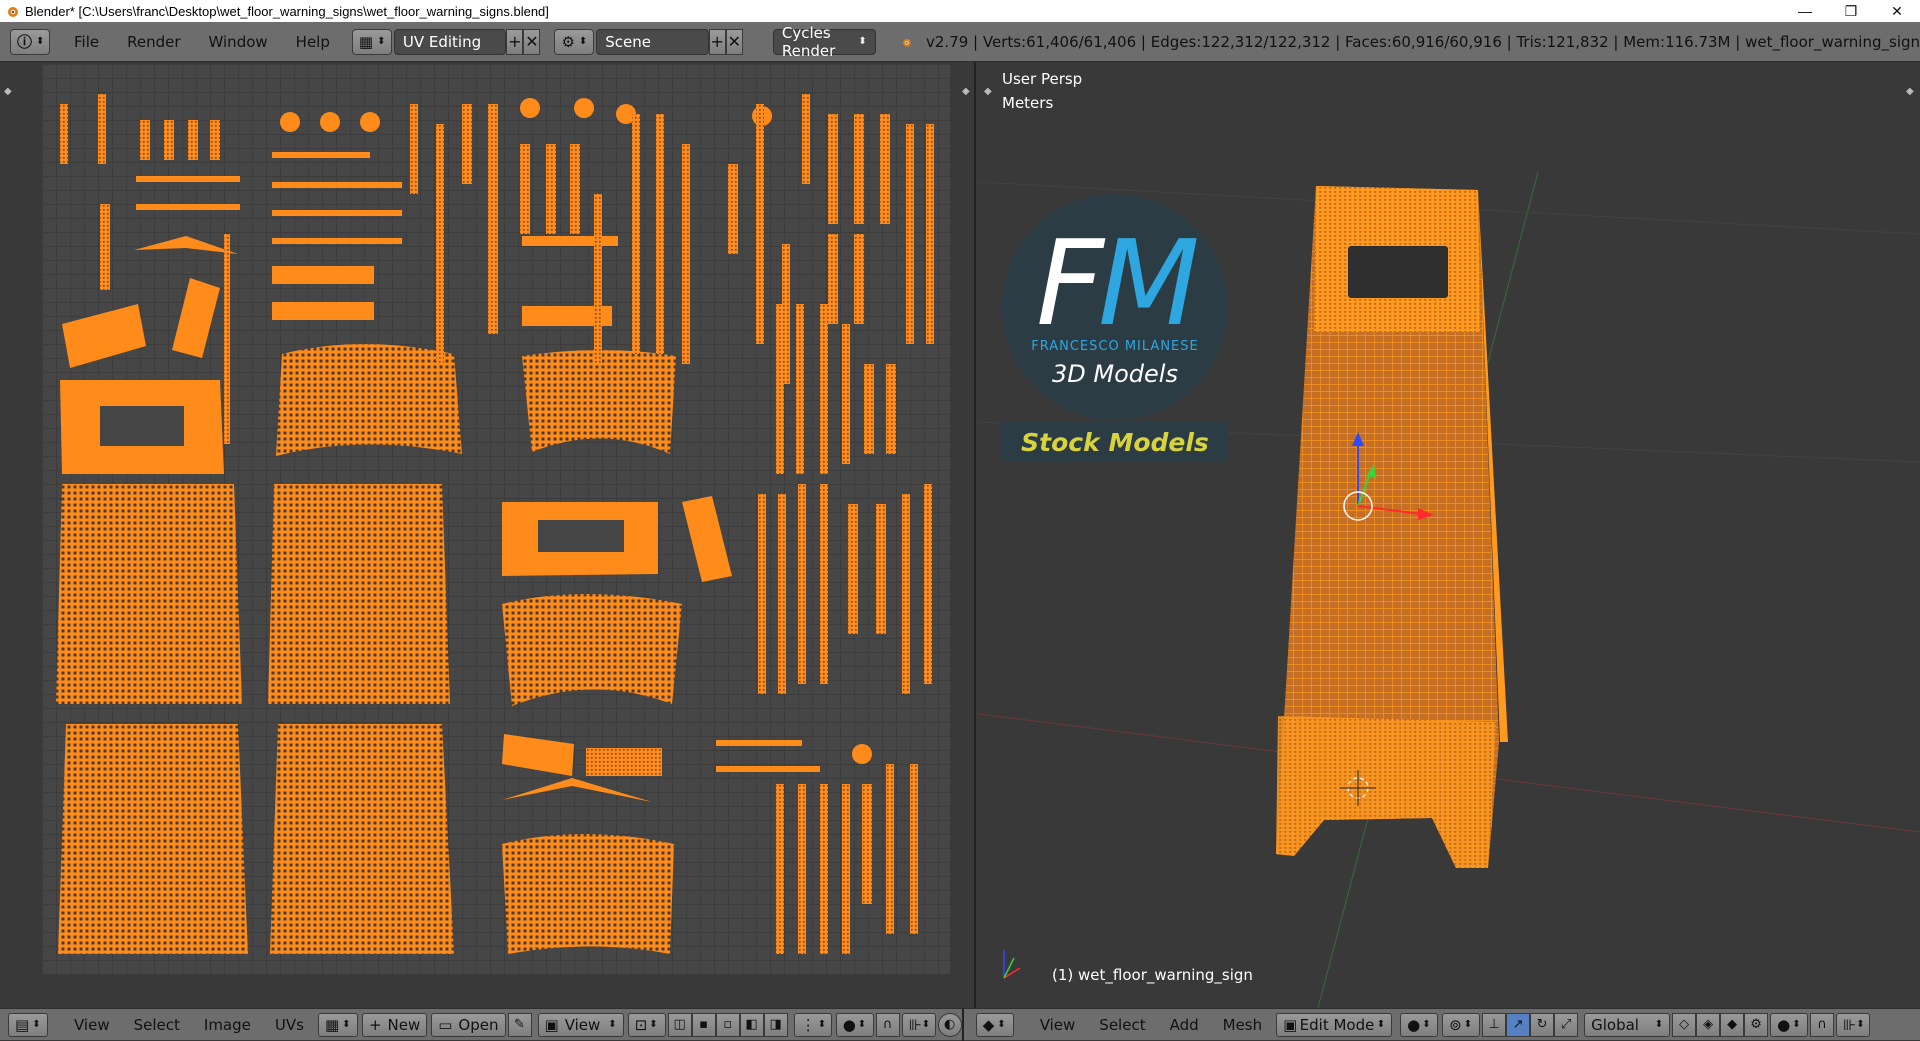 The width and height of the screenshot is (1920, 1041). What do you see at coordinates (1851, 11) in the screenshot?
I see `maximize-button: ❐` at bounding box center [1851, 11].